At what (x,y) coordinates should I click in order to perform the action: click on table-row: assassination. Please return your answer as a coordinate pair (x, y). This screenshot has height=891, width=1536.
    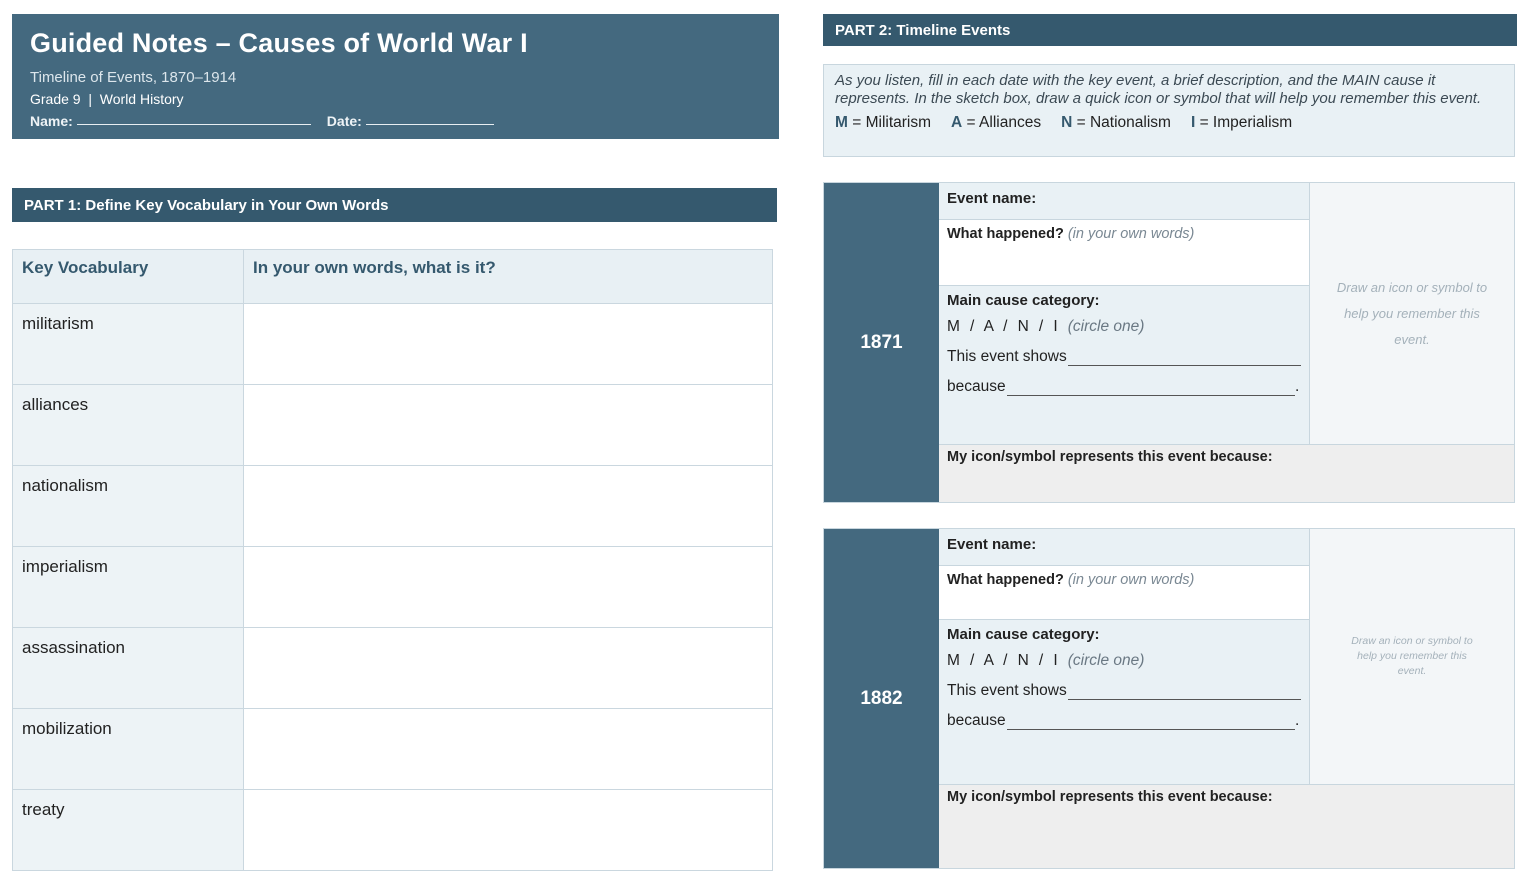
    Looking at the image, I should click on (392, 668).